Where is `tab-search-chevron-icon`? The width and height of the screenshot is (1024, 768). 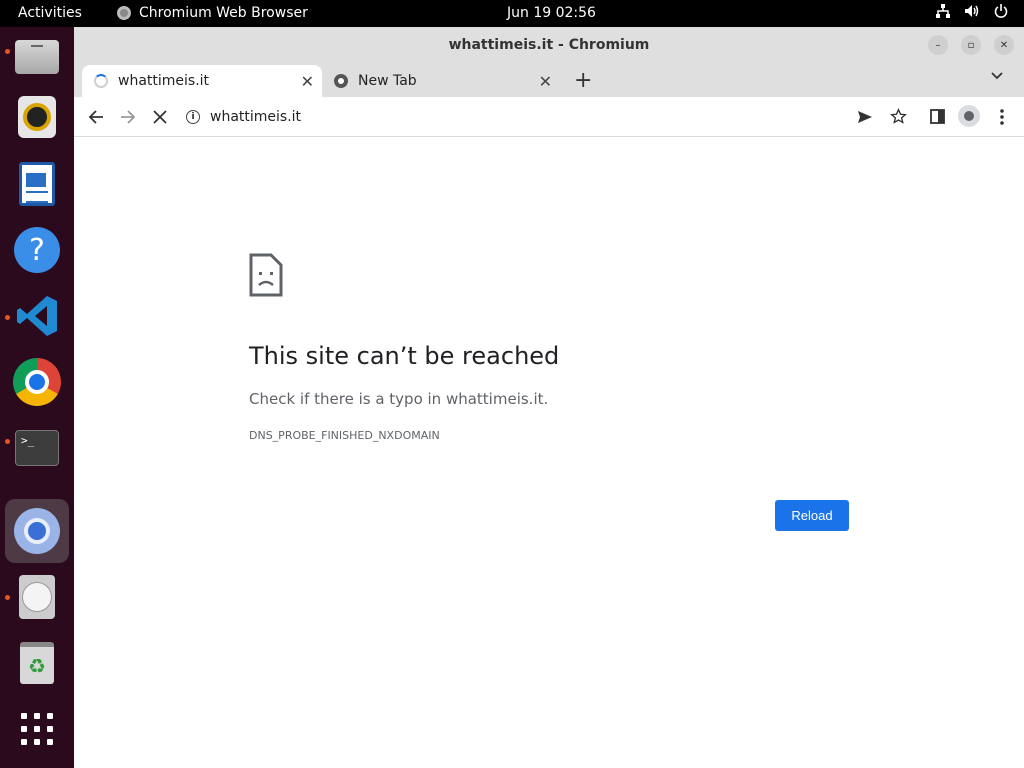
tab-search-chevron-icon is located at coordinates (997, 76).